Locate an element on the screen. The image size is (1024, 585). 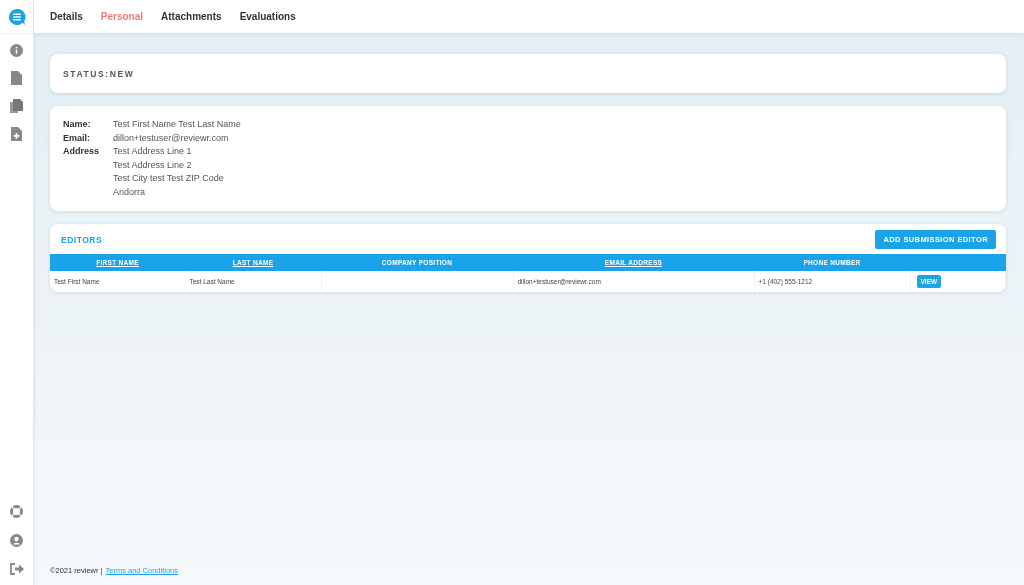
field-value: Test City test Test ZIP Code is located at coordinates (169, 179).